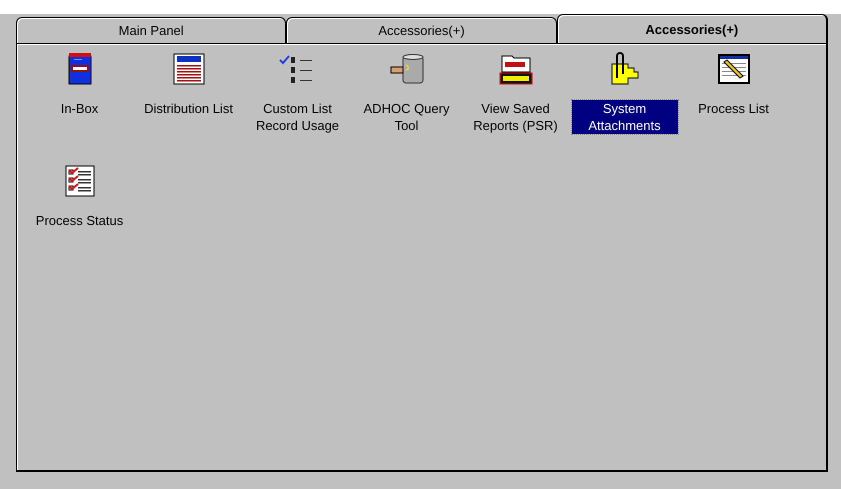 Image resolution: width=841 pixels, height=489 pixels. What do you see at coordinates (515, 117) in the screenshot?
I see `shortcut-label: View Saved Reports (PSR)` at bounding box center [515, 117].